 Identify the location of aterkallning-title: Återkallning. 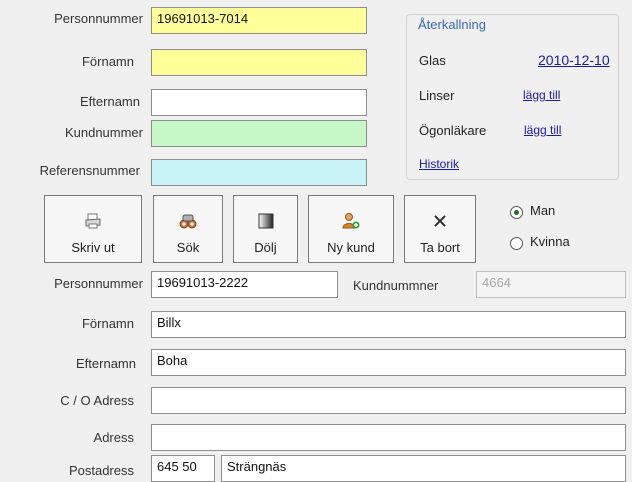
(452, 24).